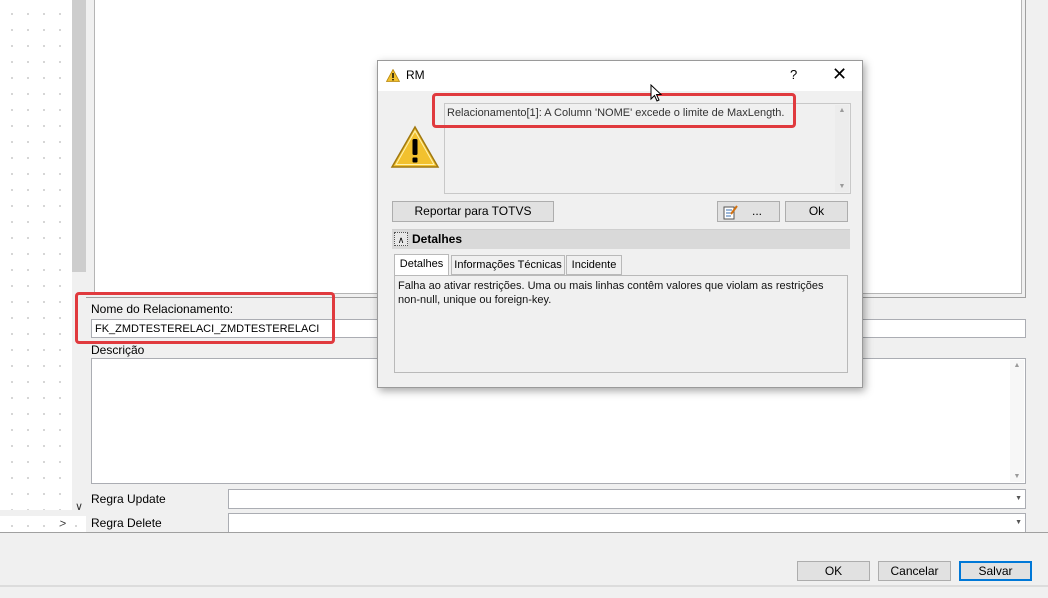 The image size is (1048, 598). Describe the element at coordinates (594, 265) in the screenshot. I see `tab-incidente: Incidente` at that location.